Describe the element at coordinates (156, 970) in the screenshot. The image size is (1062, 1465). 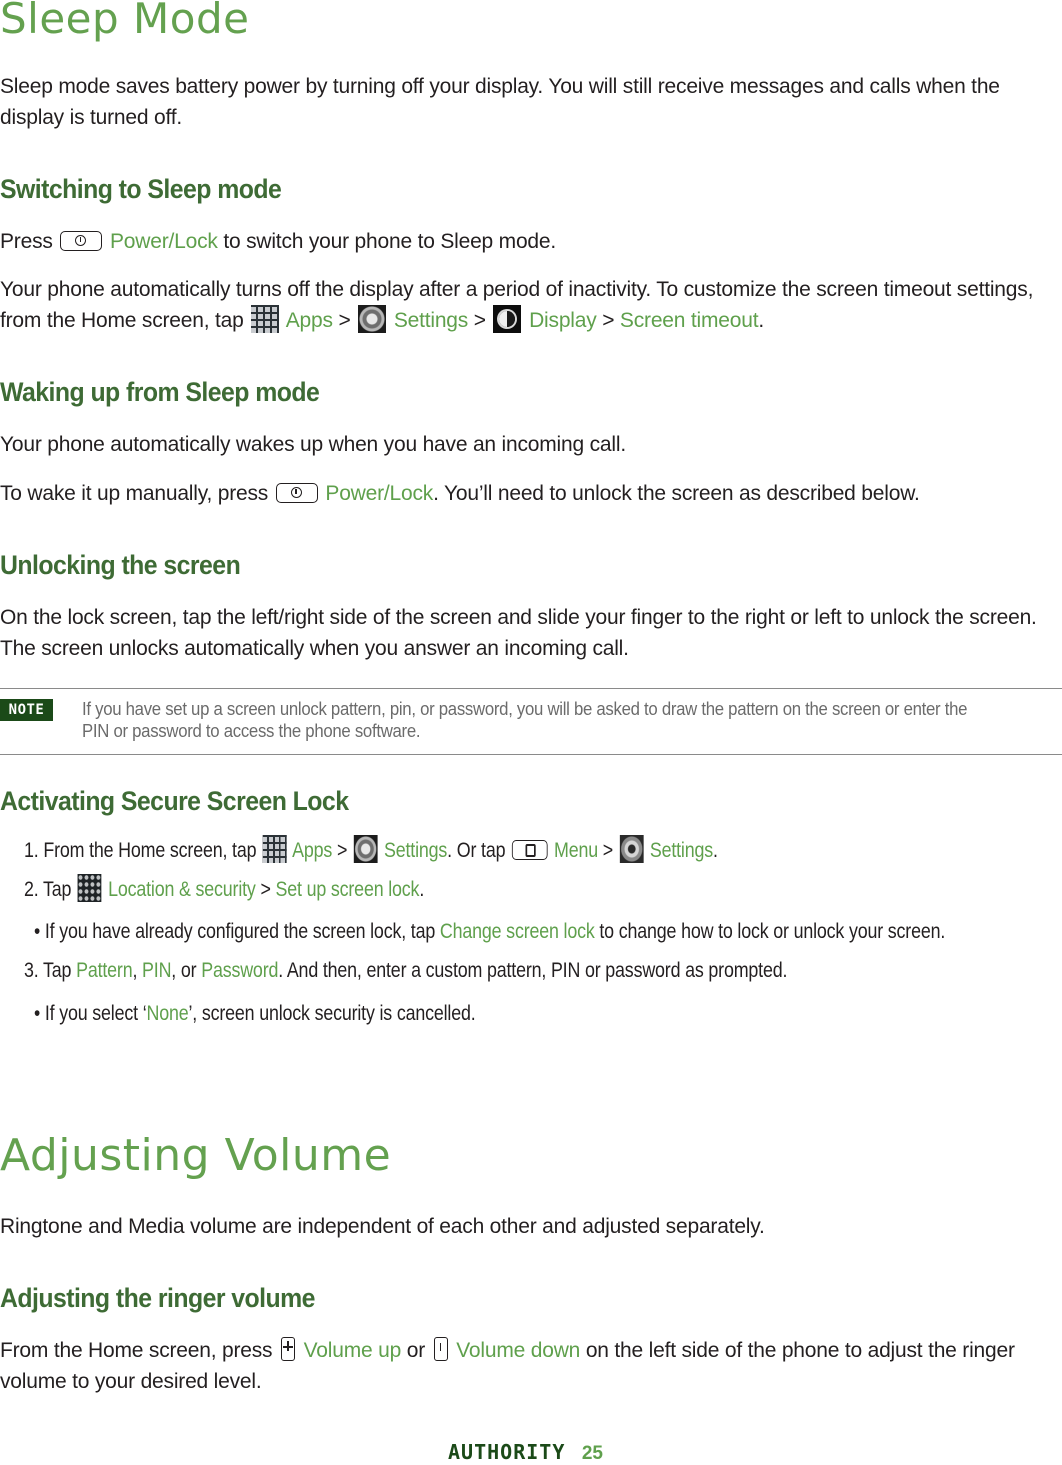
I see `pin-link: PIN` at that location.